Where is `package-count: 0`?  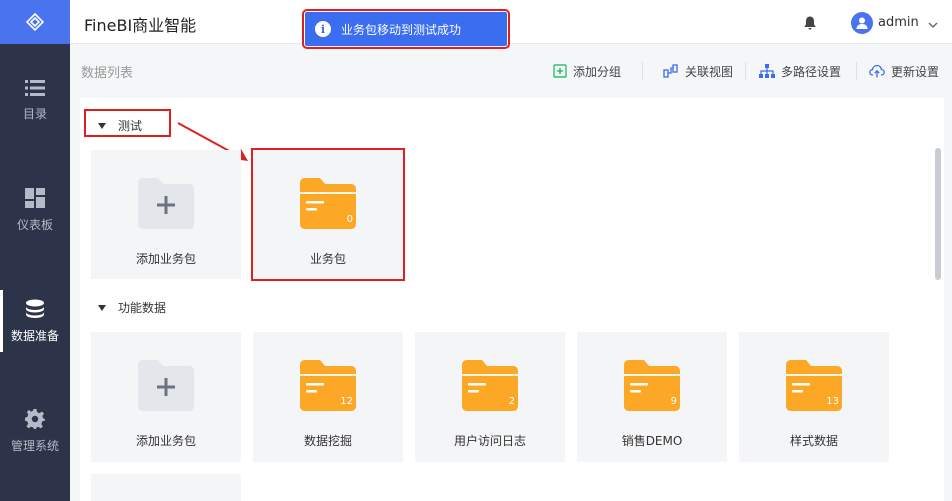 package-count: 0 is located at coordinates (349, 219).